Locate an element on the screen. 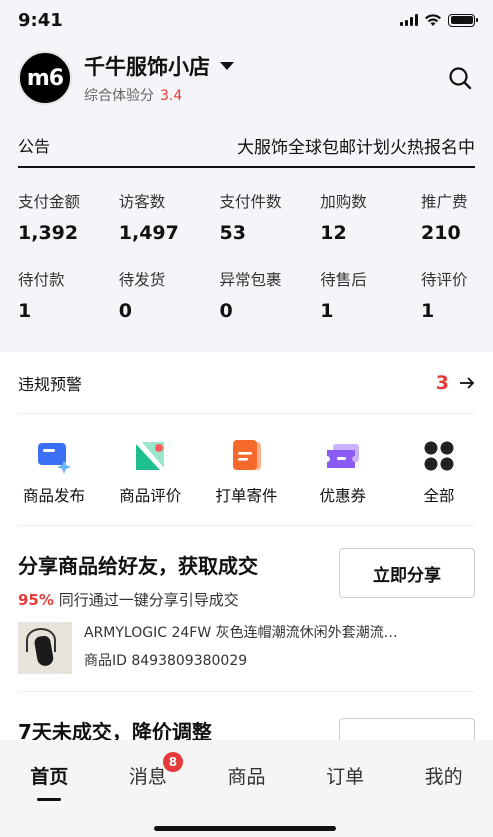  search-button is located at coordinates (460, 78).